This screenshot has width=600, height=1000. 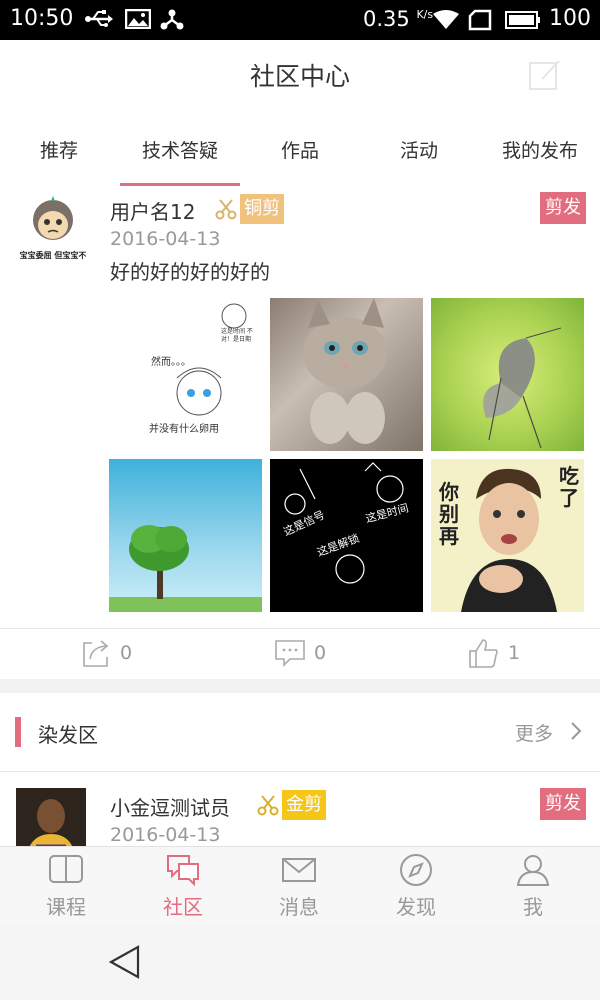 I want to click on like-action: 1, so click(x=494, y=653).